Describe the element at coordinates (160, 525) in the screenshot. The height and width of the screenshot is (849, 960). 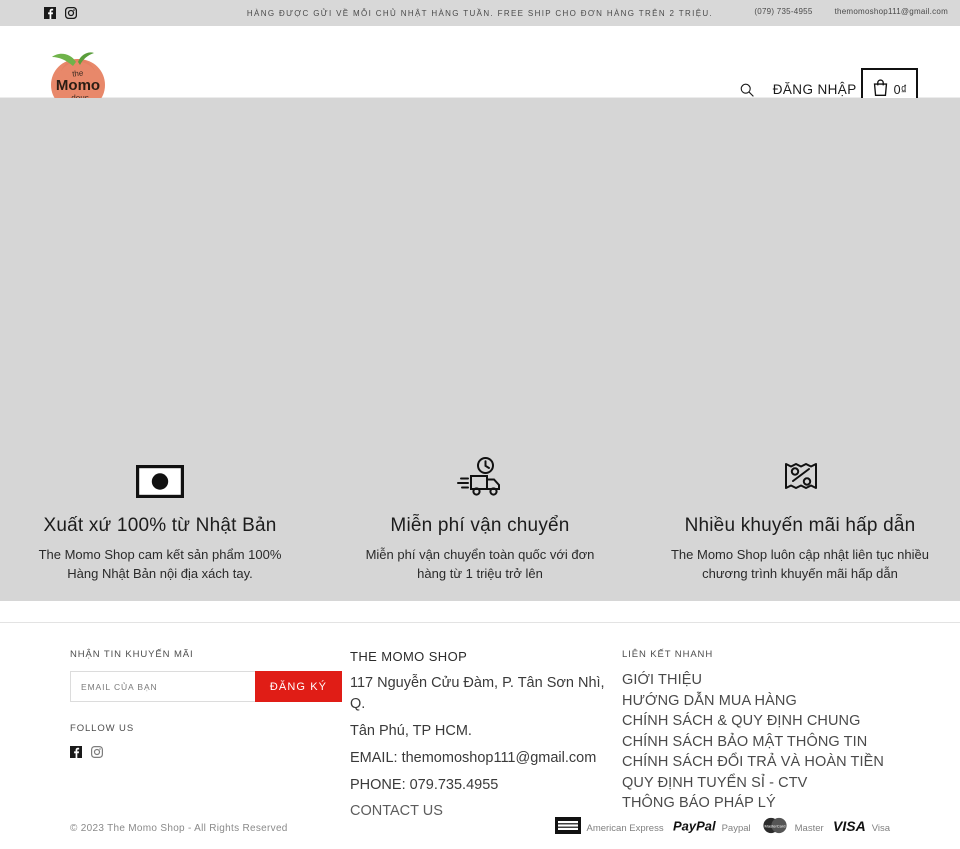
I see `feature-title: Xuất xứ 100% từ Nhật Bản` at that location.